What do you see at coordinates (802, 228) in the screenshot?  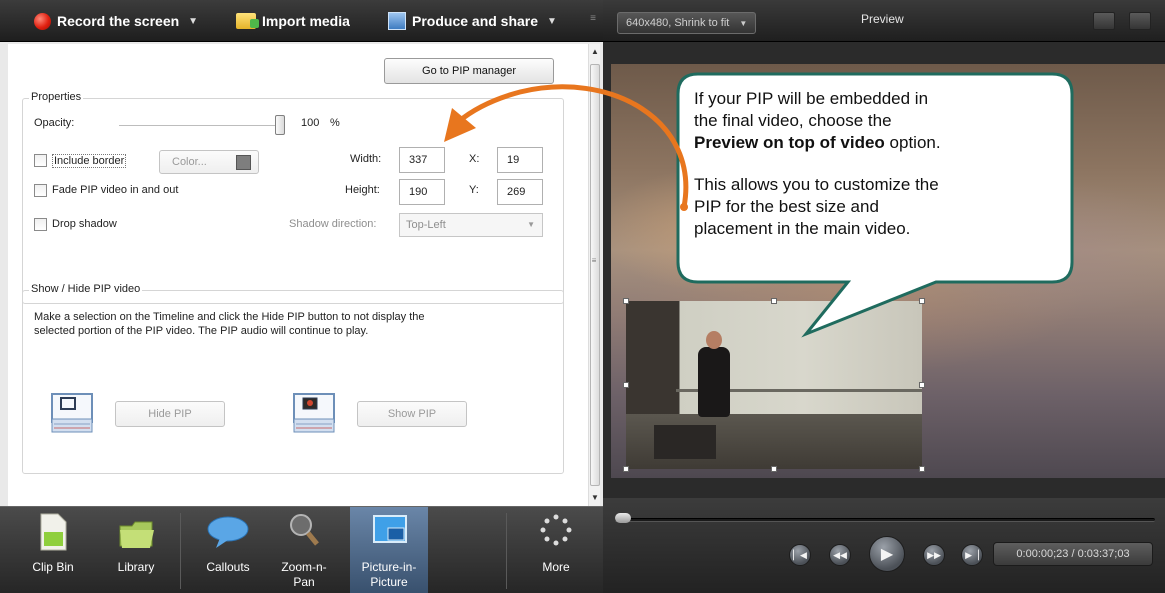 I see `callout-line: placement in the main video.` at bounding box center [802, 228].